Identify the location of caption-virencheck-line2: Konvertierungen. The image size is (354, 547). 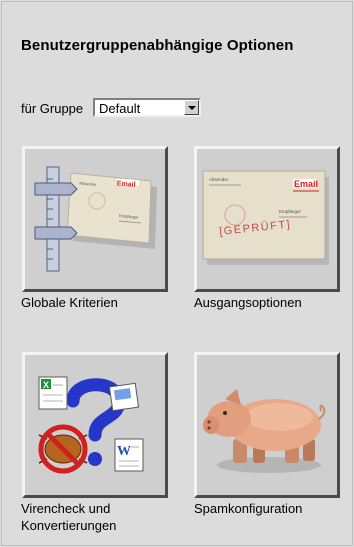
(69, 525).